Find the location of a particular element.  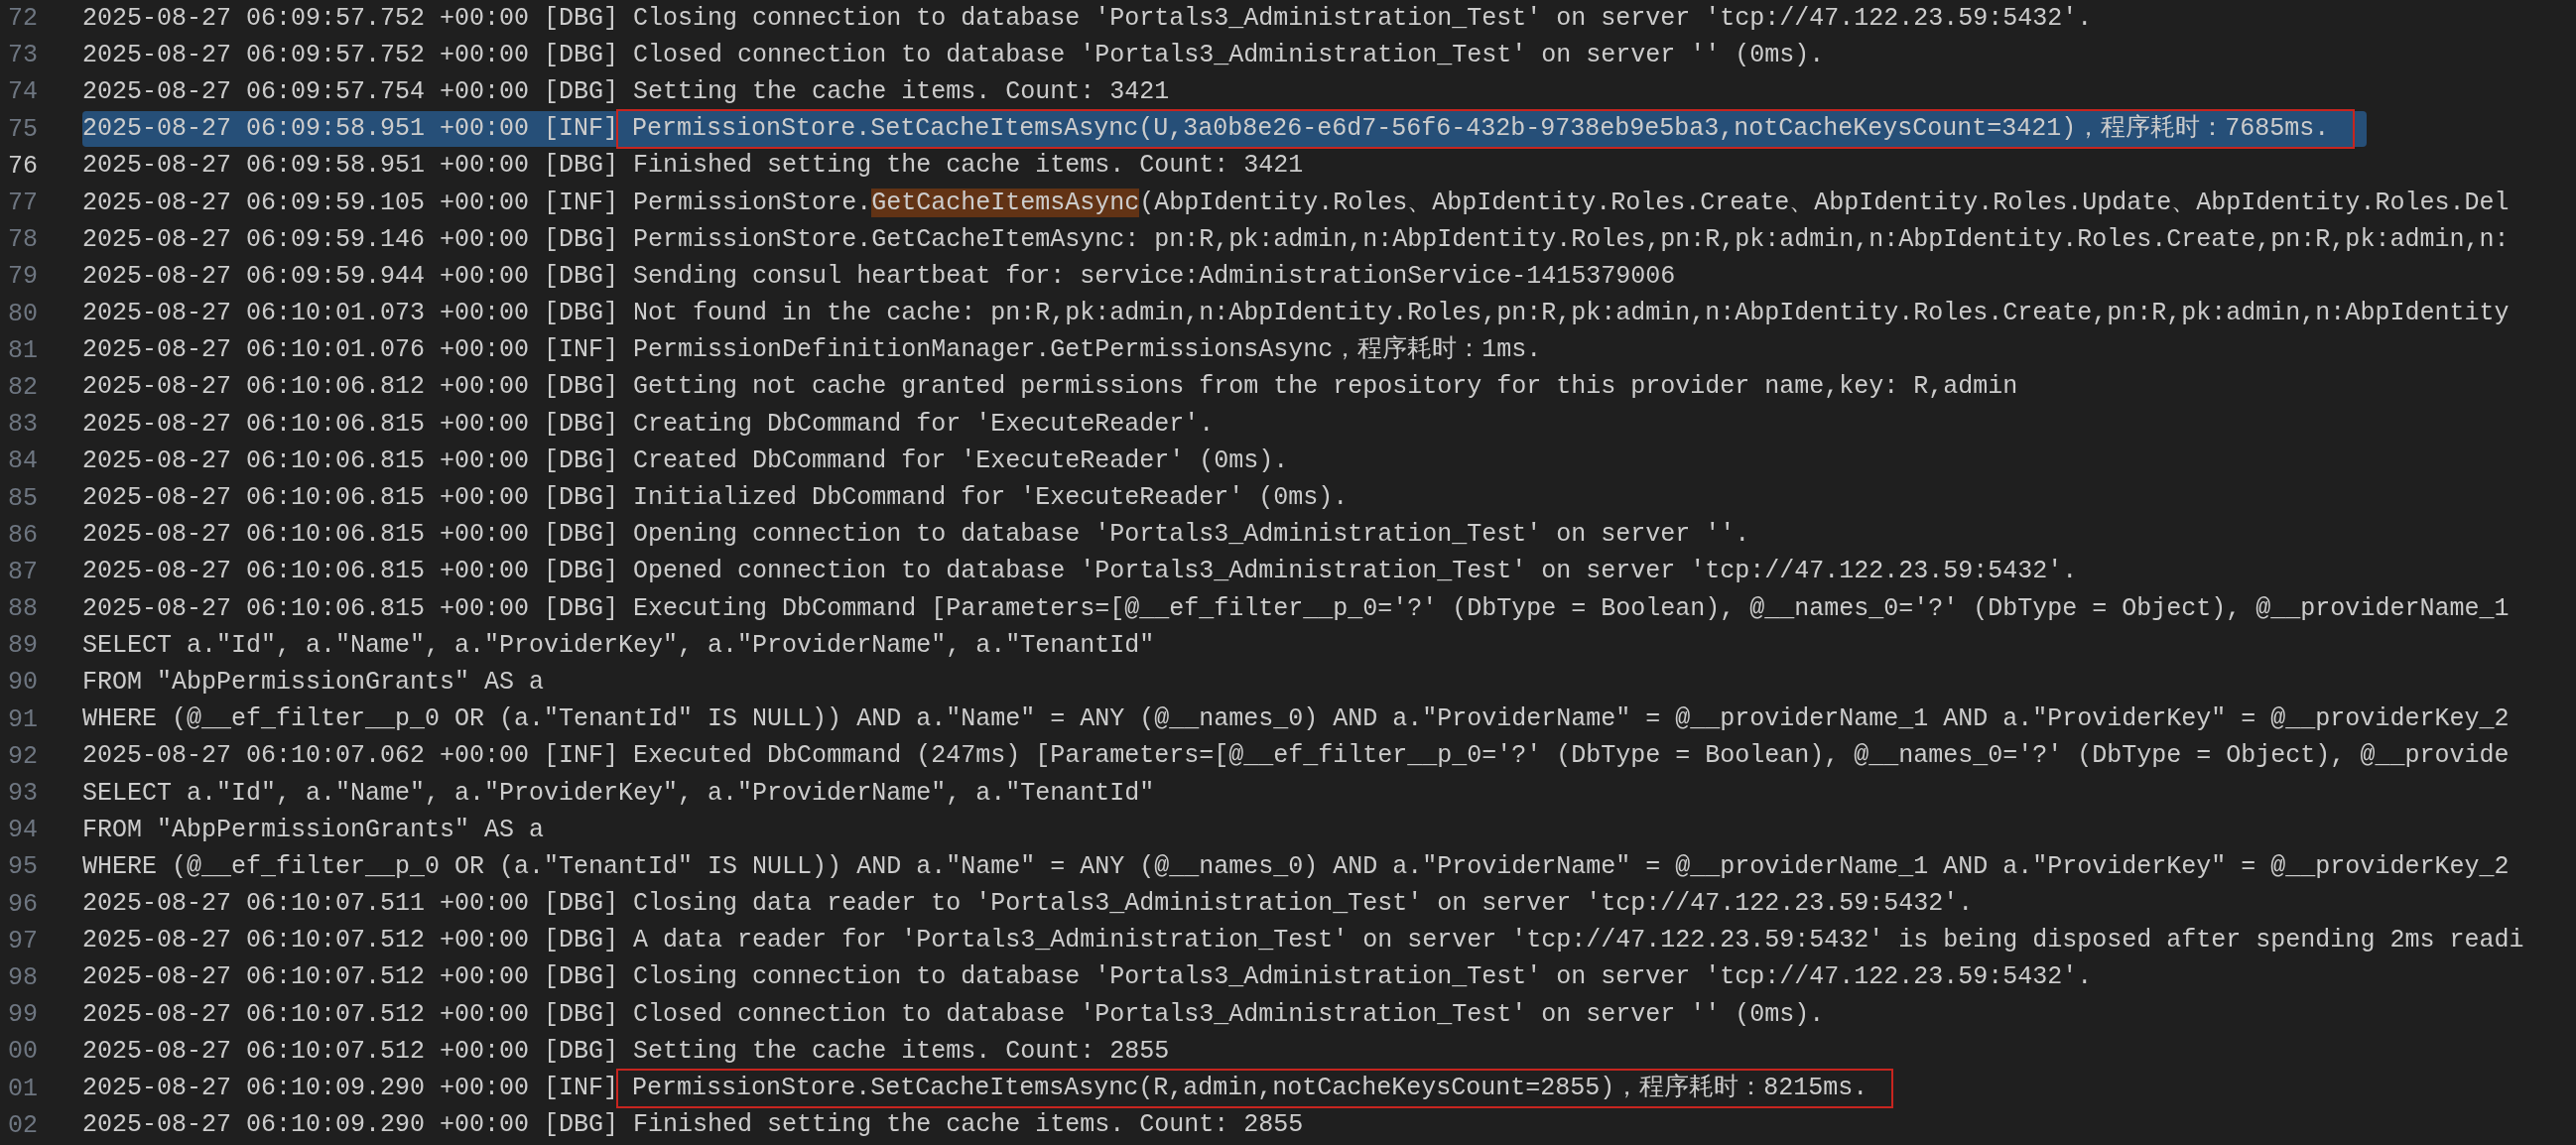

line-number: 75 is located at coordinates (23, 129).